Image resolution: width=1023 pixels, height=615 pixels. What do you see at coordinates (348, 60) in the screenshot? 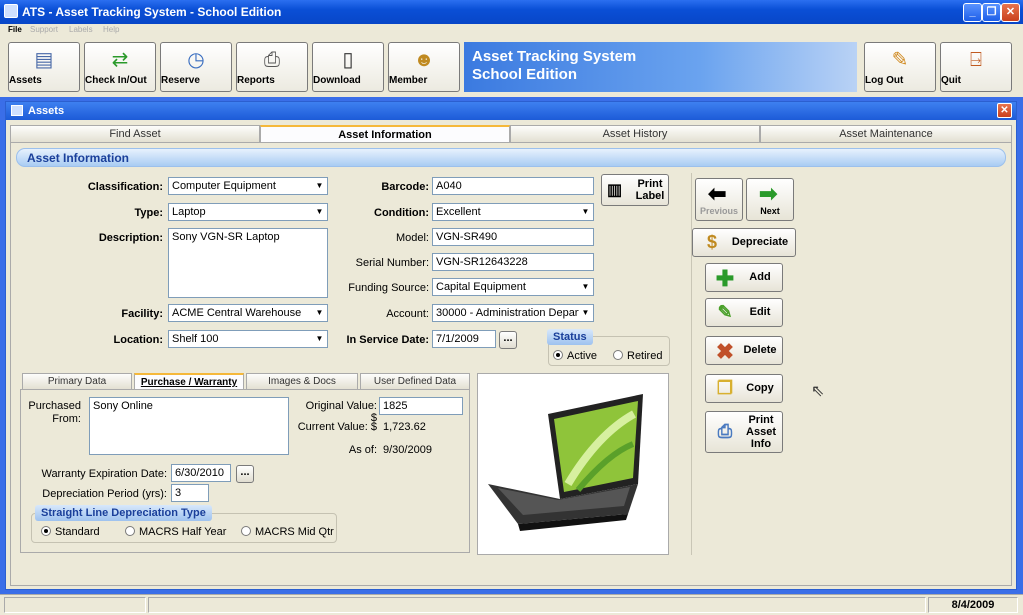
I see `handheld-icon: ▯` at bounding box center [348, 60].